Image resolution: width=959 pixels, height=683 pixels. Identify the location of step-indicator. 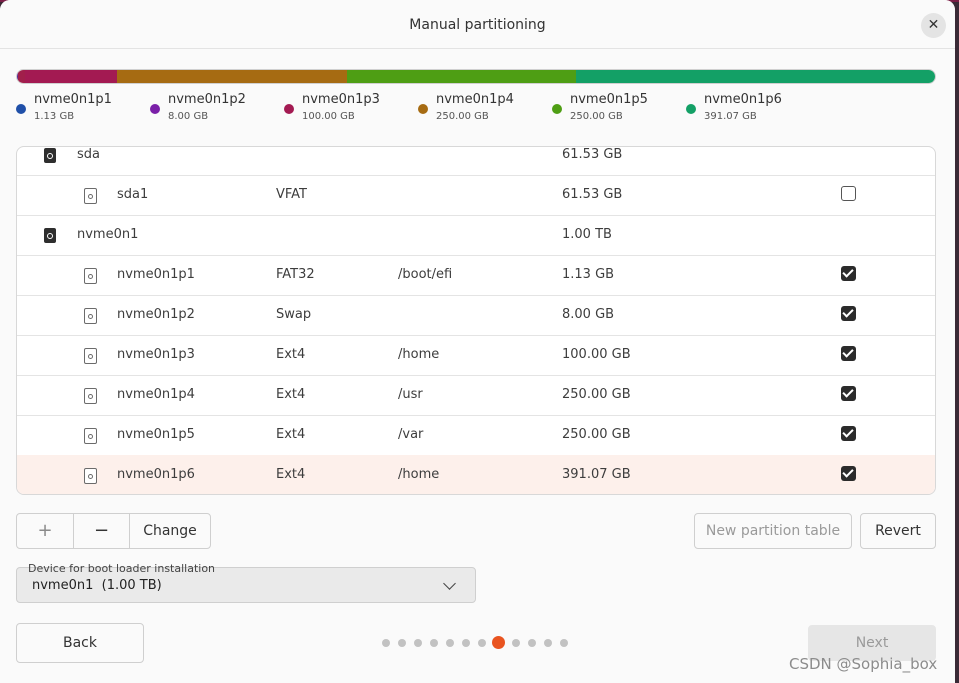
(480, 643).